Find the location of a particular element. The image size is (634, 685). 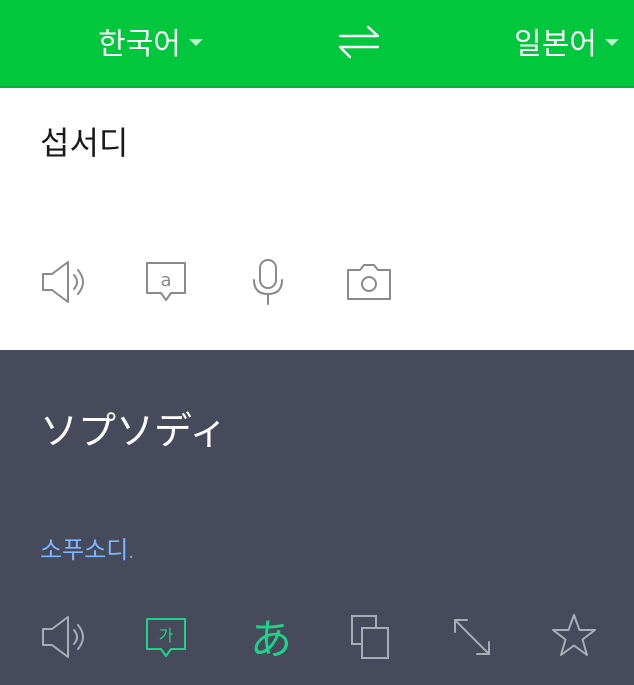

target-language-selector: 일본어 is located at coordinates (566, 41).